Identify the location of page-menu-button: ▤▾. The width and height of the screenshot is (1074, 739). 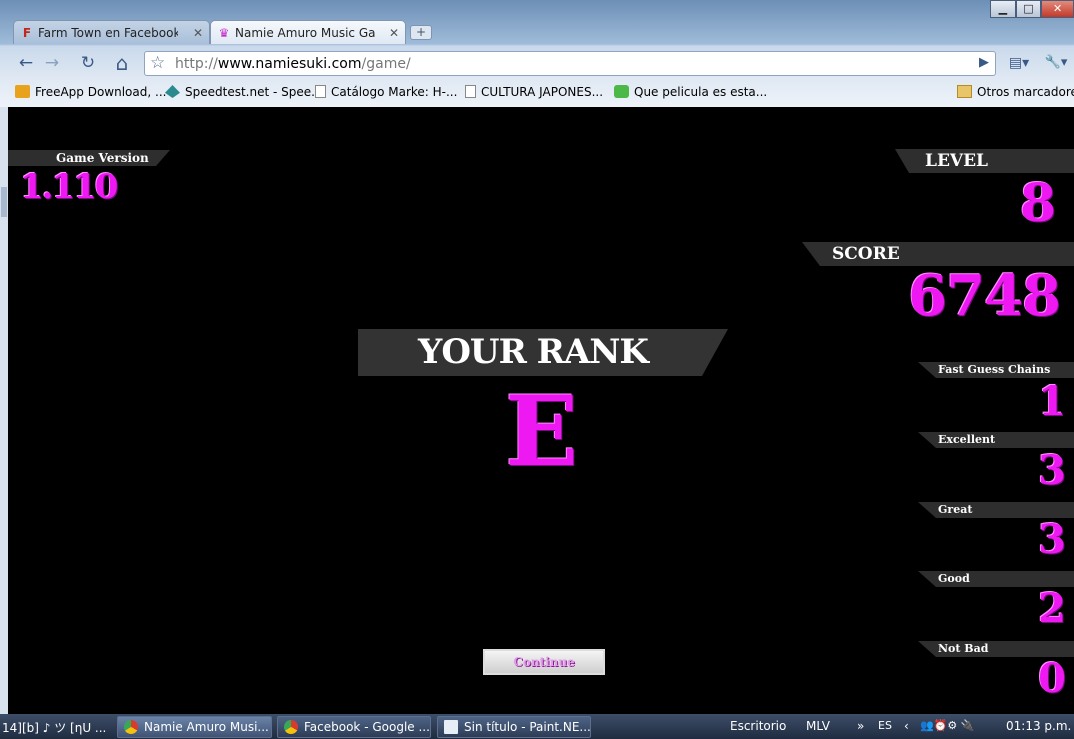
(1019, 63).